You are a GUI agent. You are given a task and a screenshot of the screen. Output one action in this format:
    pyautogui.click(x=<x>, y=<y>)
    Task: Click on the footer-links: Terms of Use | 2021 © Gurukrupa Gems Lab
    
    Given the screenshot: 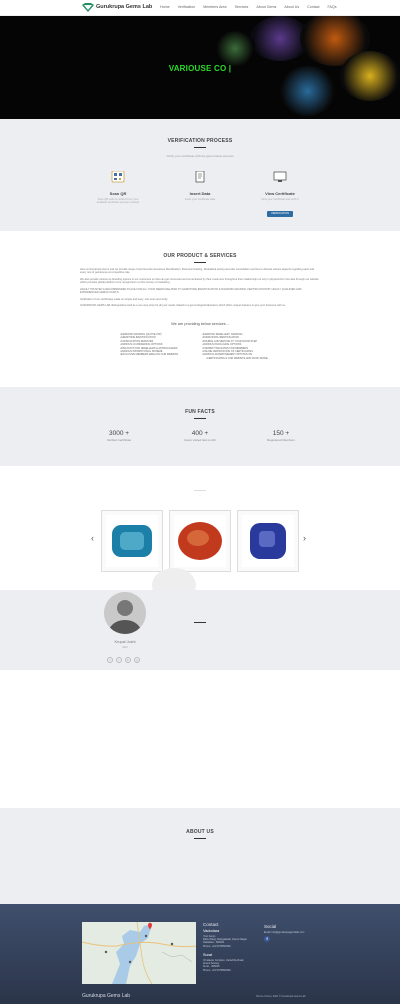 What is the action you would take?
    pyautogui.click(x=281, y=996)
    